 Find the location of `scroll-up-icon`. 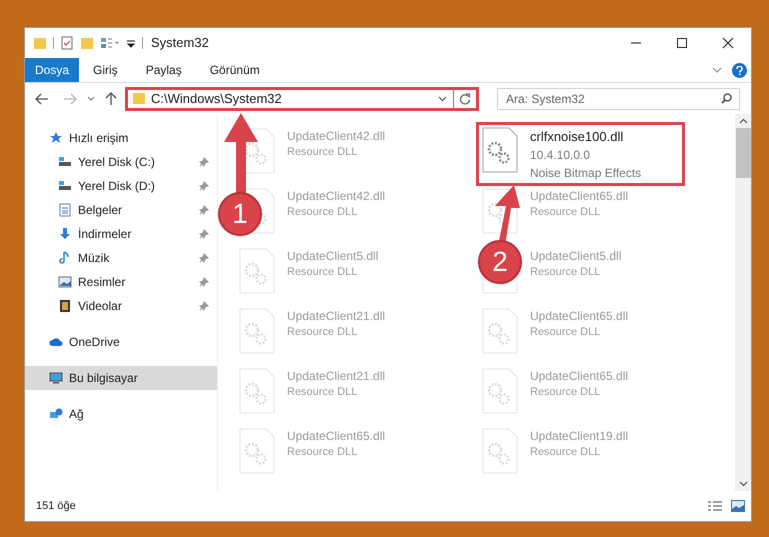

scroll-up-icon is located at coordinates (743, 121).